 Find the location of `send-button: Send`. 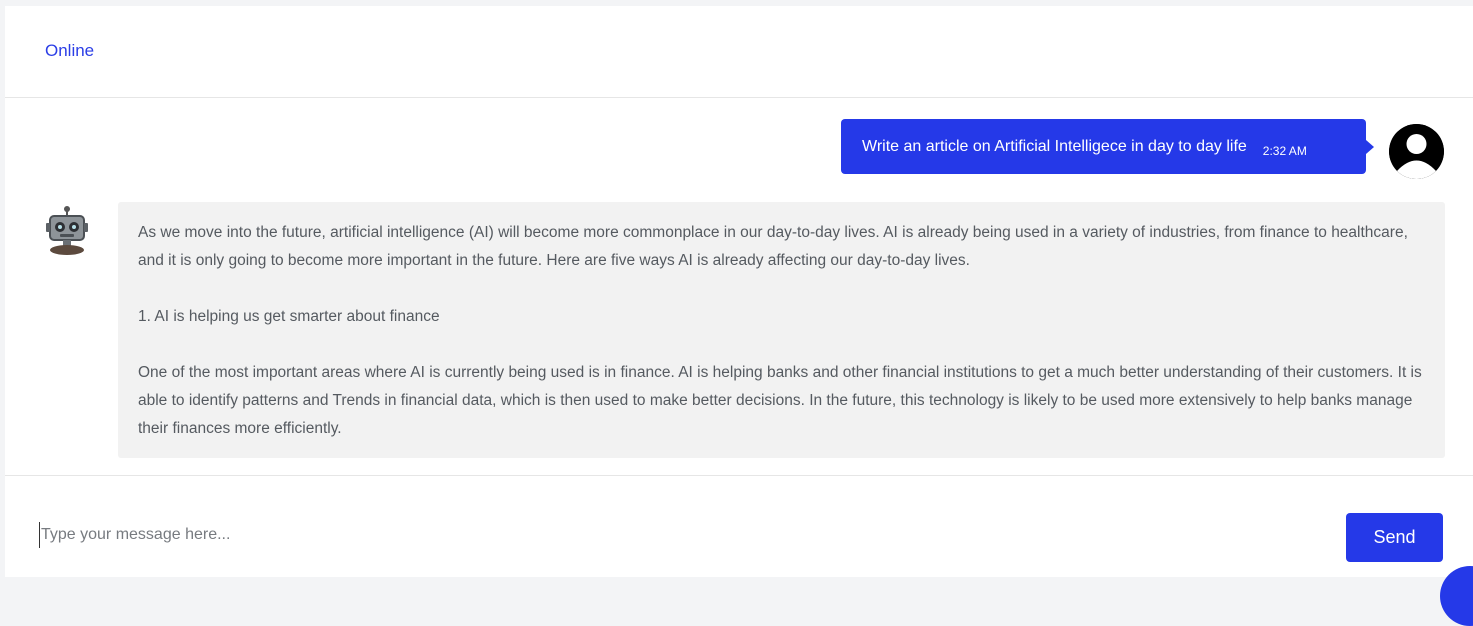

send-button: Send is located at coordinates (1394, 537).